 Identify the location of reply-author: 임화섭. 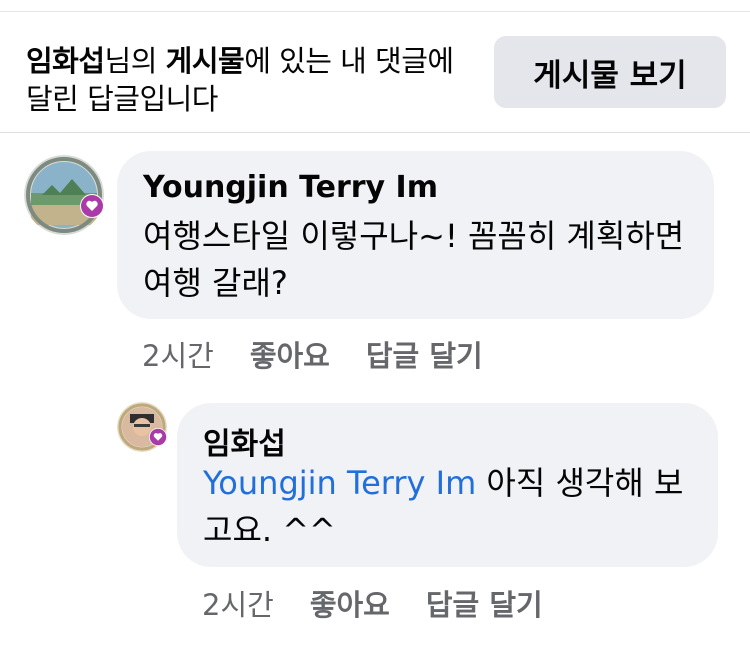
(244, 441).